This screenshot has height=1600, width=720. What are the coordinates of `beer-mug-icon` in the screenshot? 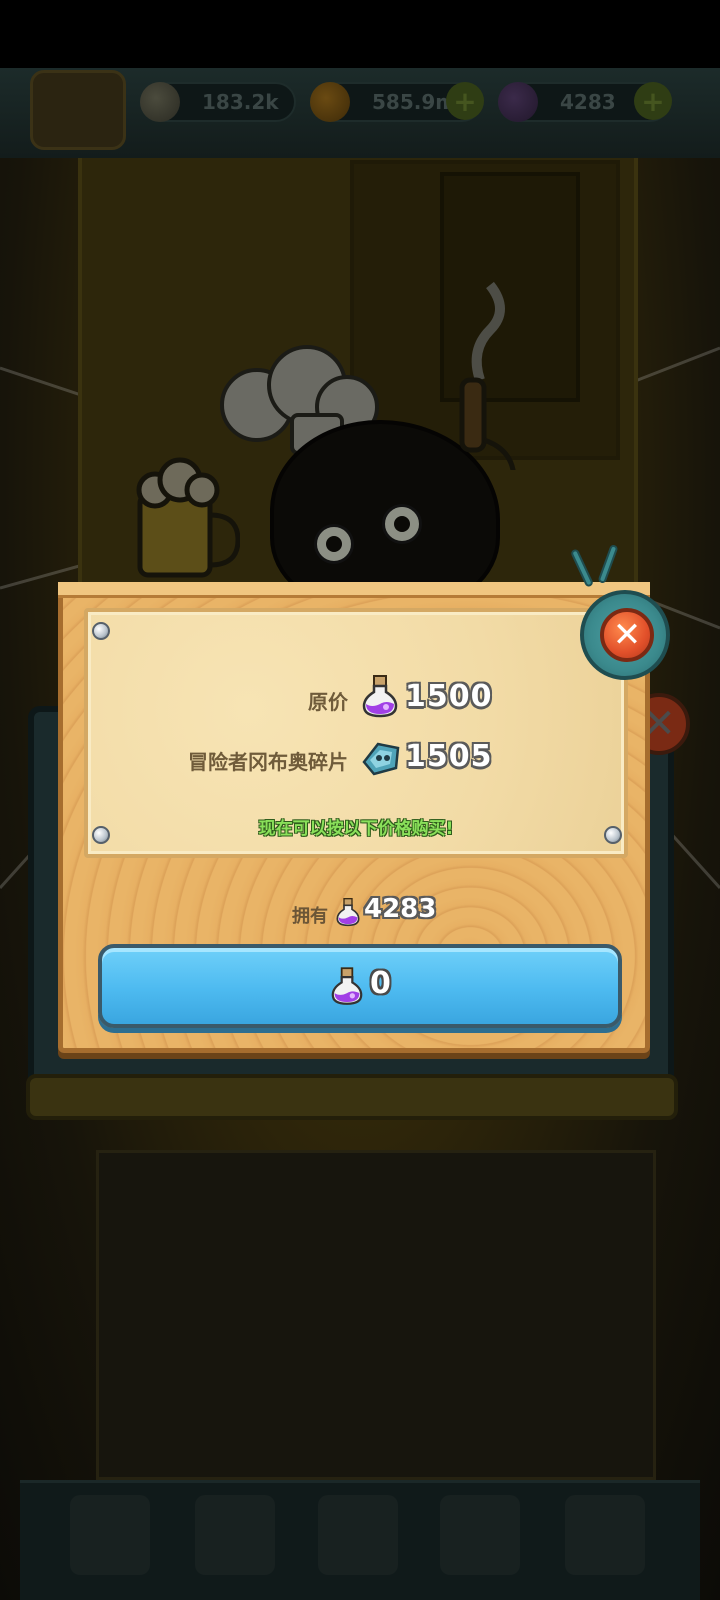 It's located at (188, 517).